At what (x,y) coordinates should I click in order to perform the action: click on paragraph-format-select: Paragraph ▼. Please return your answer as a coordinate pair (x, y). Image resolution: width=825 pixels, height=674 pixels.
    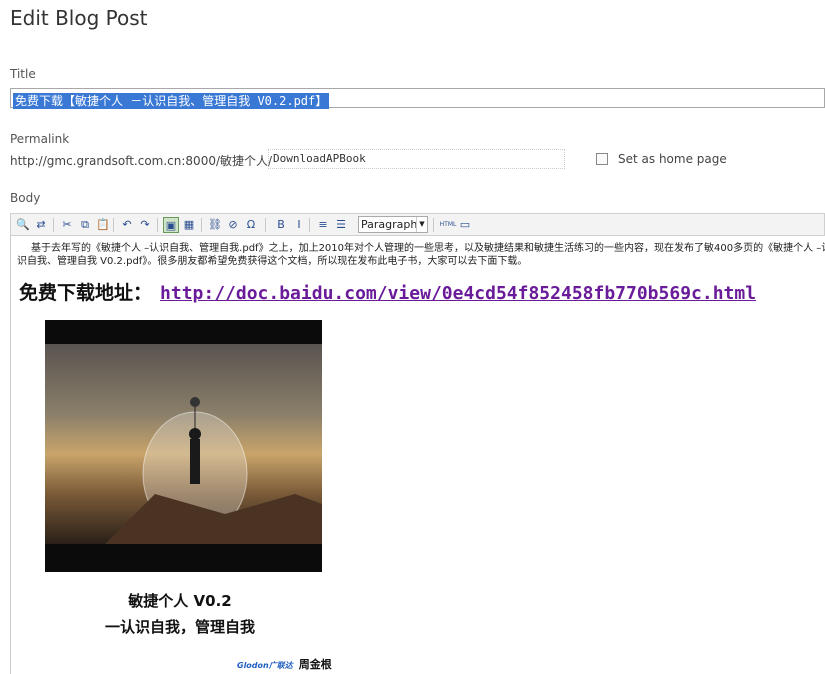
    Looking at the image, I should click on (393, 224).